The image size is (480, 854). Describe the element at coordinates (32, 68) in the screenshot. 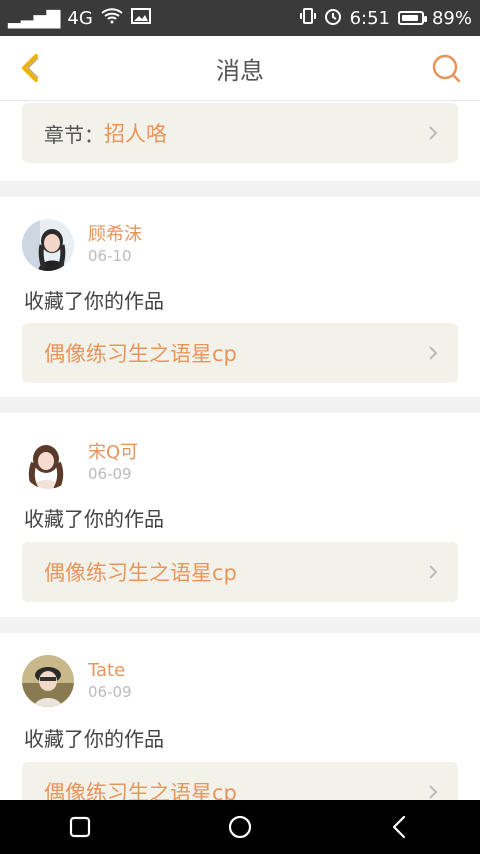

I see `back-icon` at that location.